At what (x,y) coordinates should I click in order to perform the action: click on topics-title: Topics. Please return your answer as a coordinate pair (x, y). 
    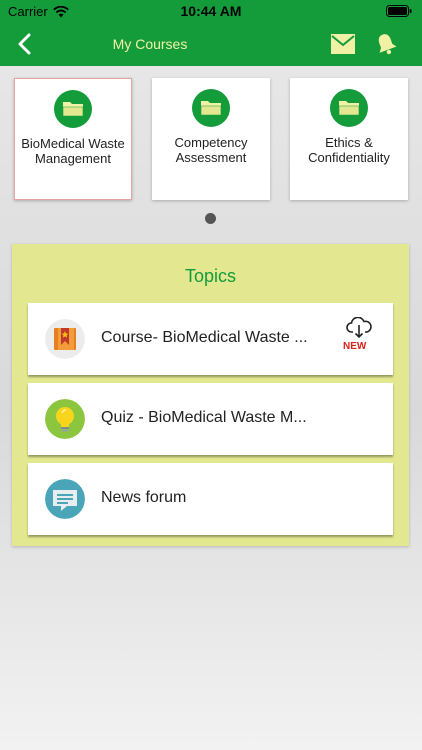
    Looking at the image, I should click on (210, 276).